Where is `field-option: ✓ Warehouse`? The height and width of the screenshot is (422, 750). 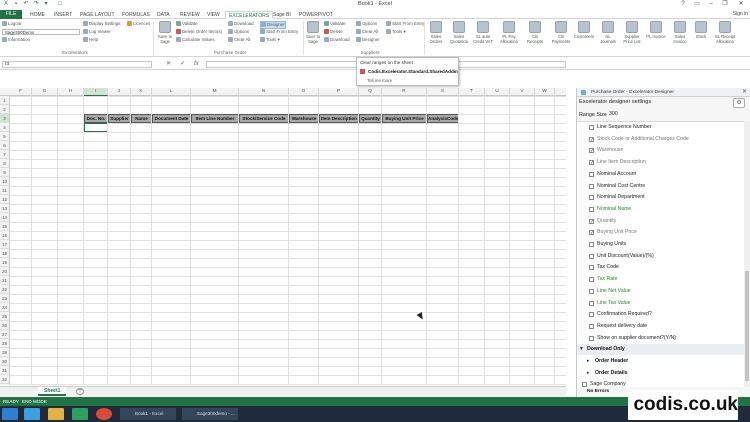
field-option: ✓ Warehouse is located at coordinates (661, 150).